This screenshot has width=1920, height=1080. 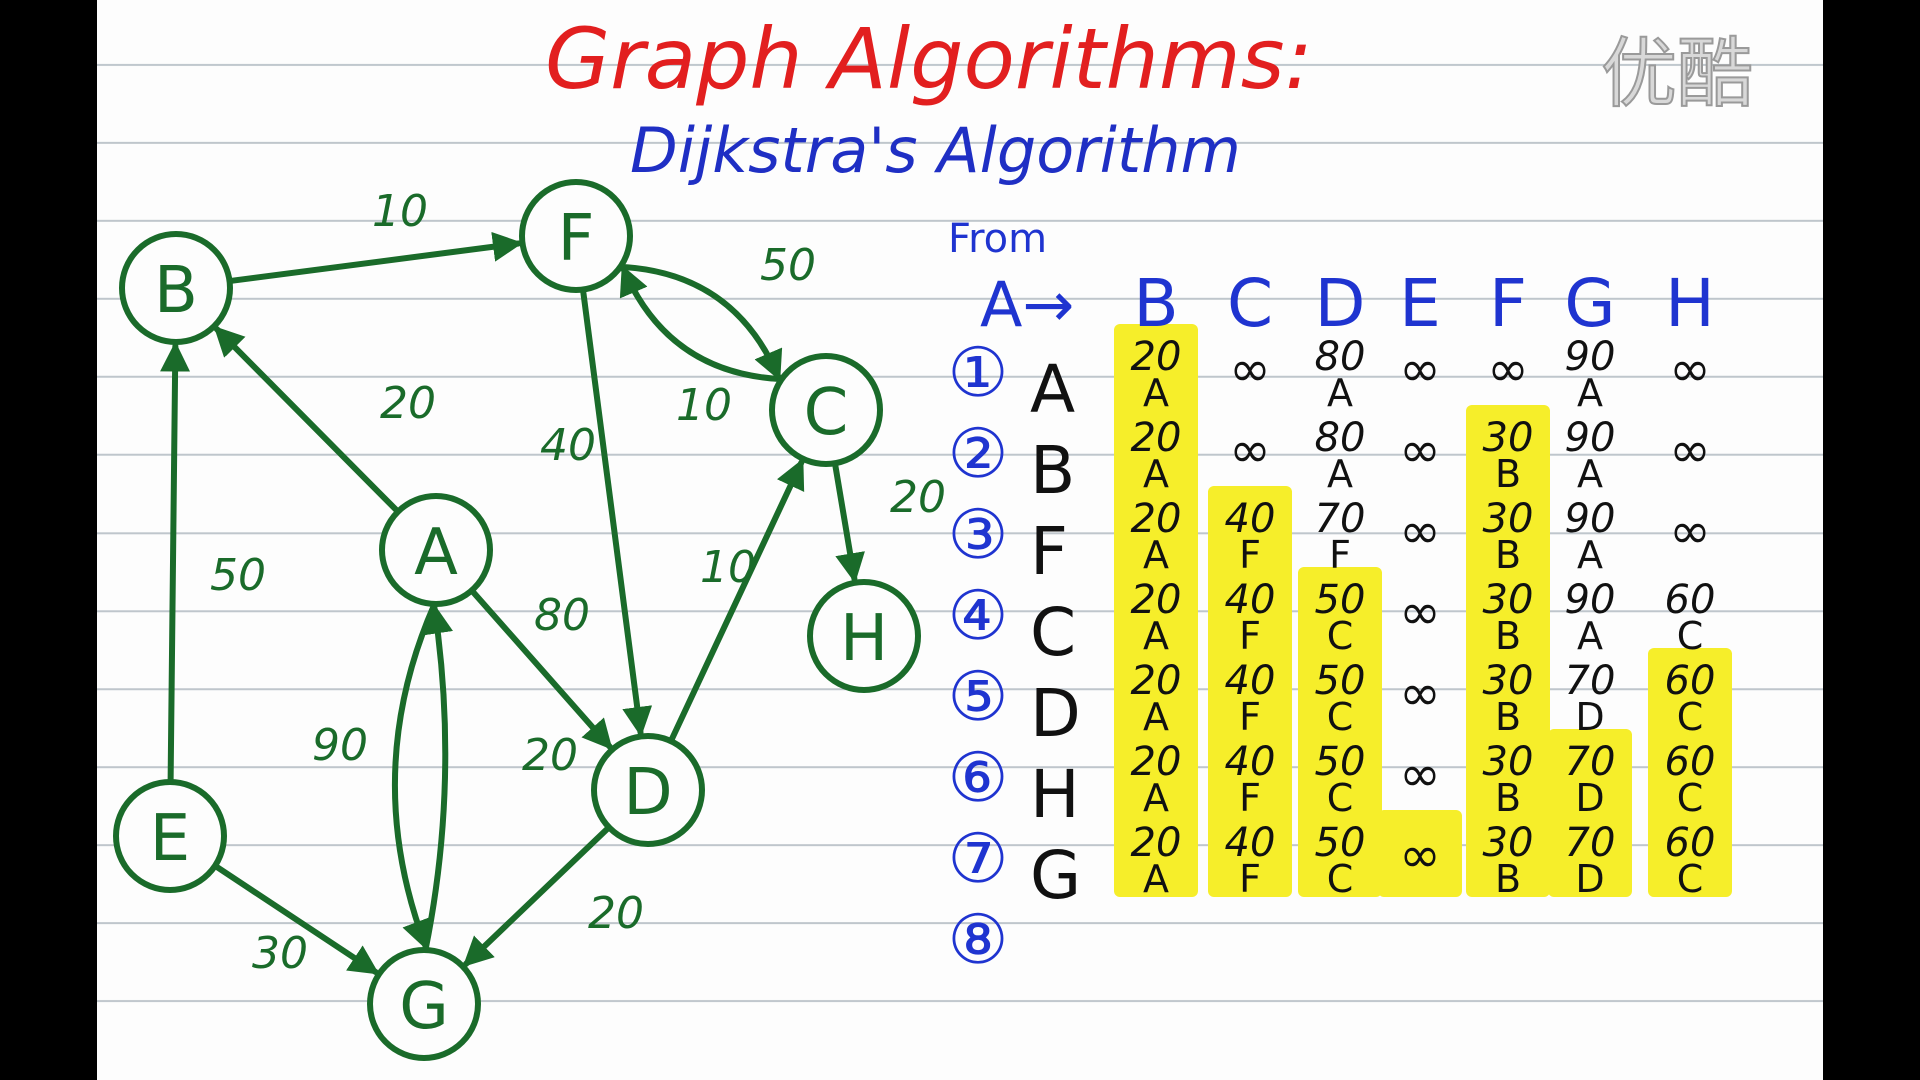 I want to click on watermark-text: 优酷, so click(x=1677, y=73).